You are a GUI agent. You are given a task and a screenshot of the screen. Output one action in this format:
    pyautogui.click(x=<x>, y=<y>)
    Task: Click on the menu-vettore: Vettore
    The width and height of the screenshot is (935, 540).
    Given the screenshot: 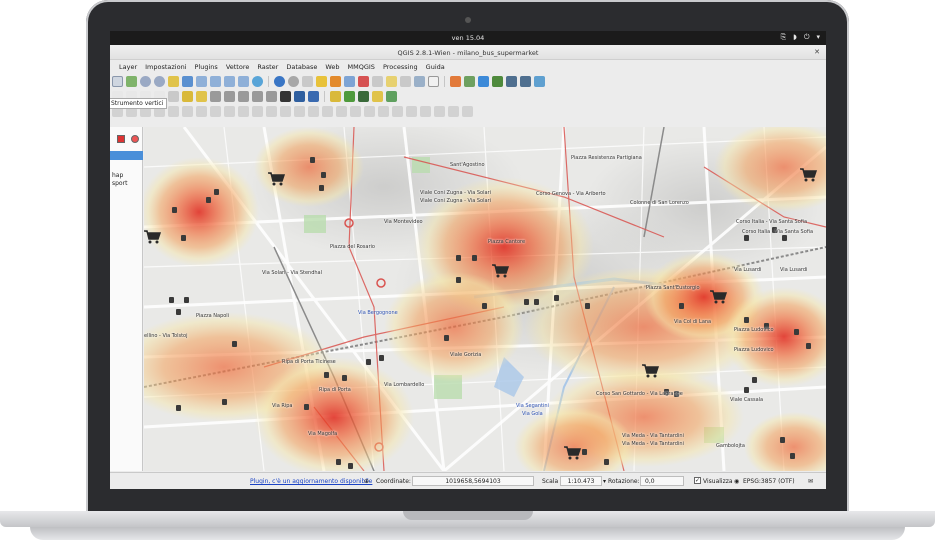 What is the action you would take?
    pyautogui.click(x=238, y=67)
    